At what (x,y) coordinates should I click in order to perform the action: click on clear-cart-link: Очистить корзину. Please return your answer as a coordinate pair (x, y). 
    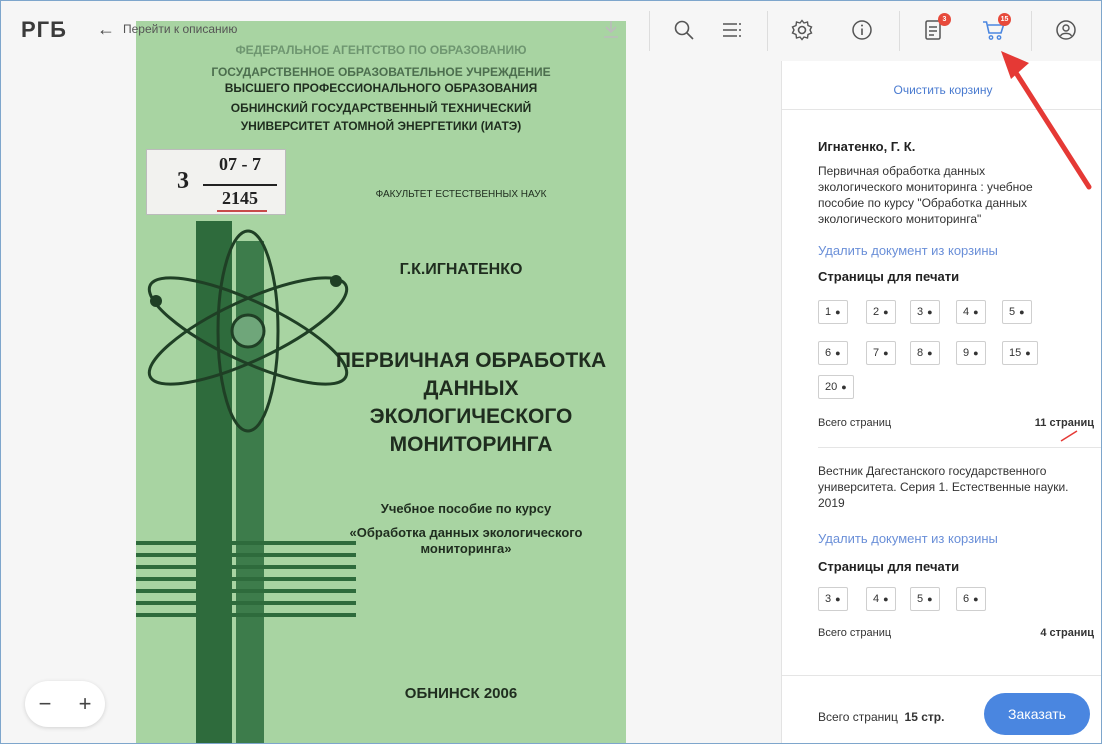
    Looking at the image, I should click on (941, 90).